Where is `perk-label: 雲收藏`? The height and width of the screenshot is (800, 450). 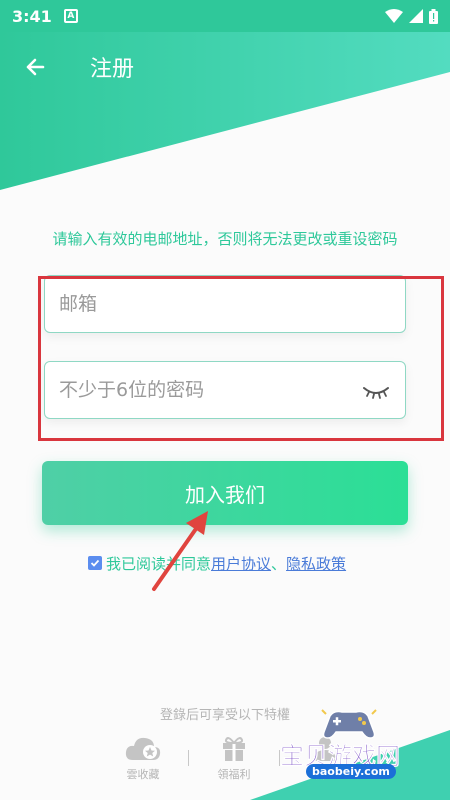 perk-label: 雲收藏 is located at coordinates (143, 774).